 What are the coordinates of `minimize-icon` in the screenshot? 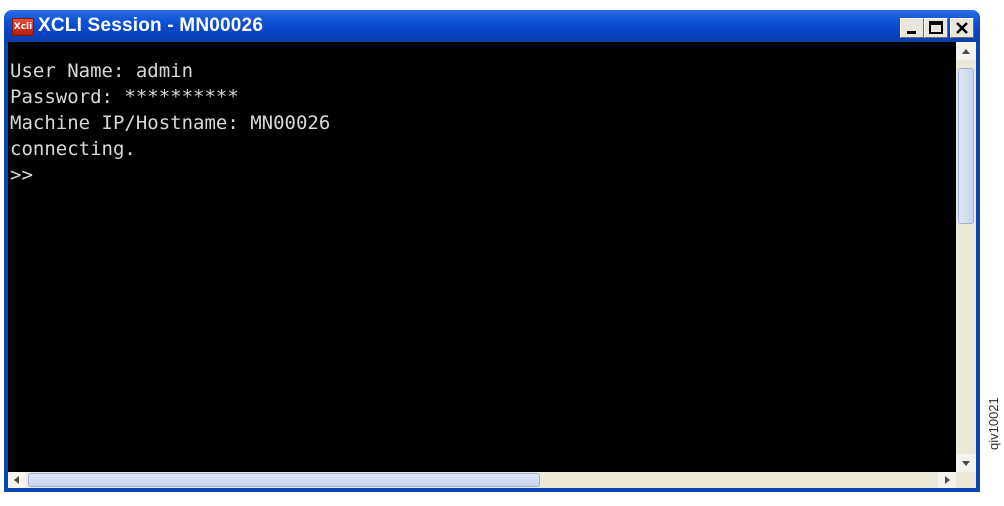 It's located at (911, 32).